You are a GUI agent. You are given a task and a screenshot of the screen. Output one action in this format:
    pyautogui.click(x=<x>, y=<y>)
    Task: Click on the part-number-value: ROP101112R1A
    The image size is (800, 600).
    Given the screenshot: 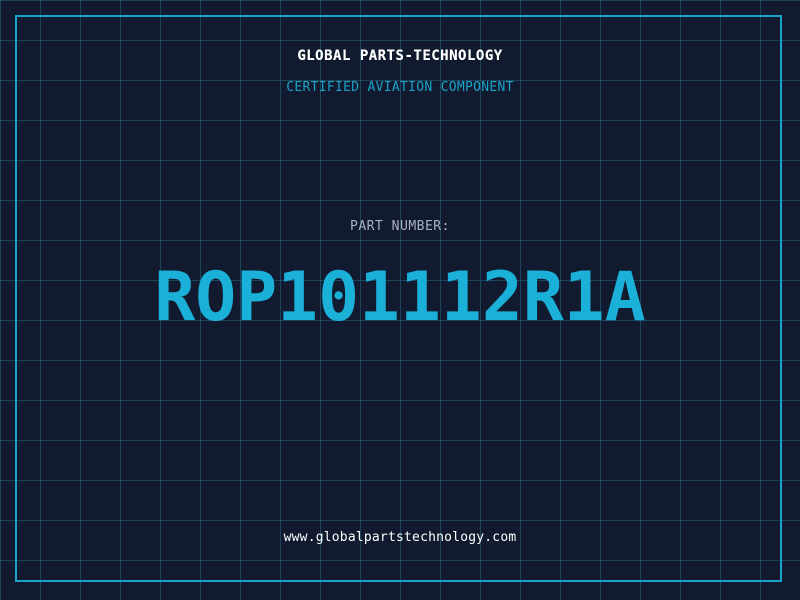 What is the action you would take?
    pyautogui.click(x=400, y=297)
    